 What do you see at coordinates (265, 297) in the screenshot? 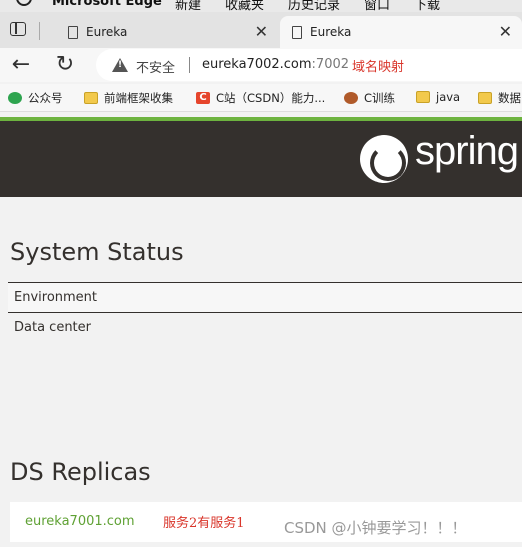
I see `status-row-environment: Environment` at bounding box center [265, 297].